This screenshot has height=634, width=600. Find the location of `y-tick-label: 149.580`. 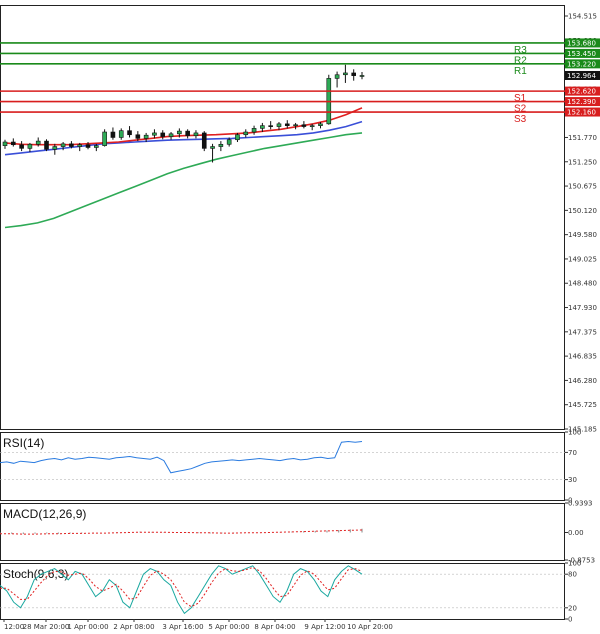

y-tick-label: 149.580 is located at coordinates (582, 235).